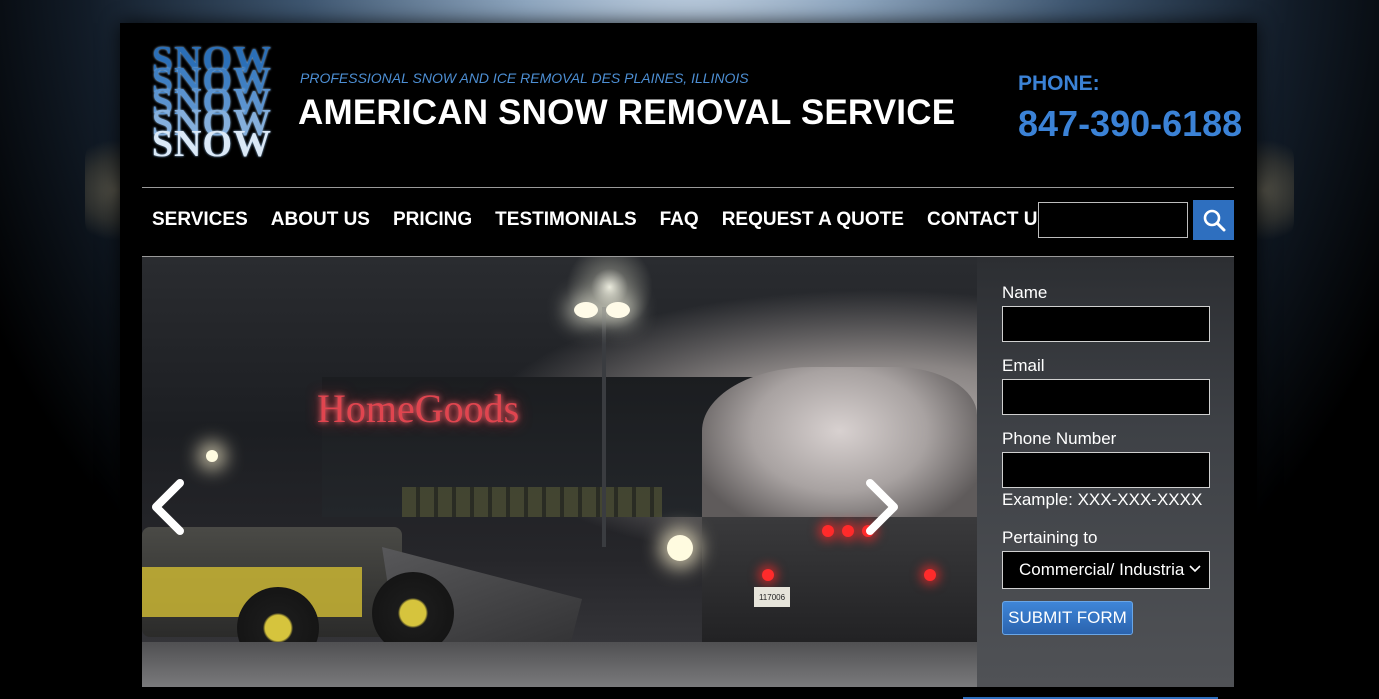 Image resolution: width=1379 pixels, height=699 pixels. I want to click on nav-item-testimonials: TESTIMONIALS, so click(565, 220).